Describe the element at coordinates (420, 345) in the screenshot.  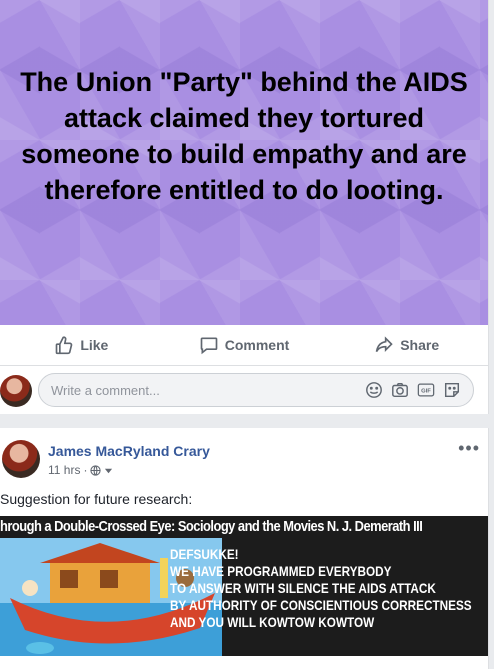
I see `share-label: Share` at that location.